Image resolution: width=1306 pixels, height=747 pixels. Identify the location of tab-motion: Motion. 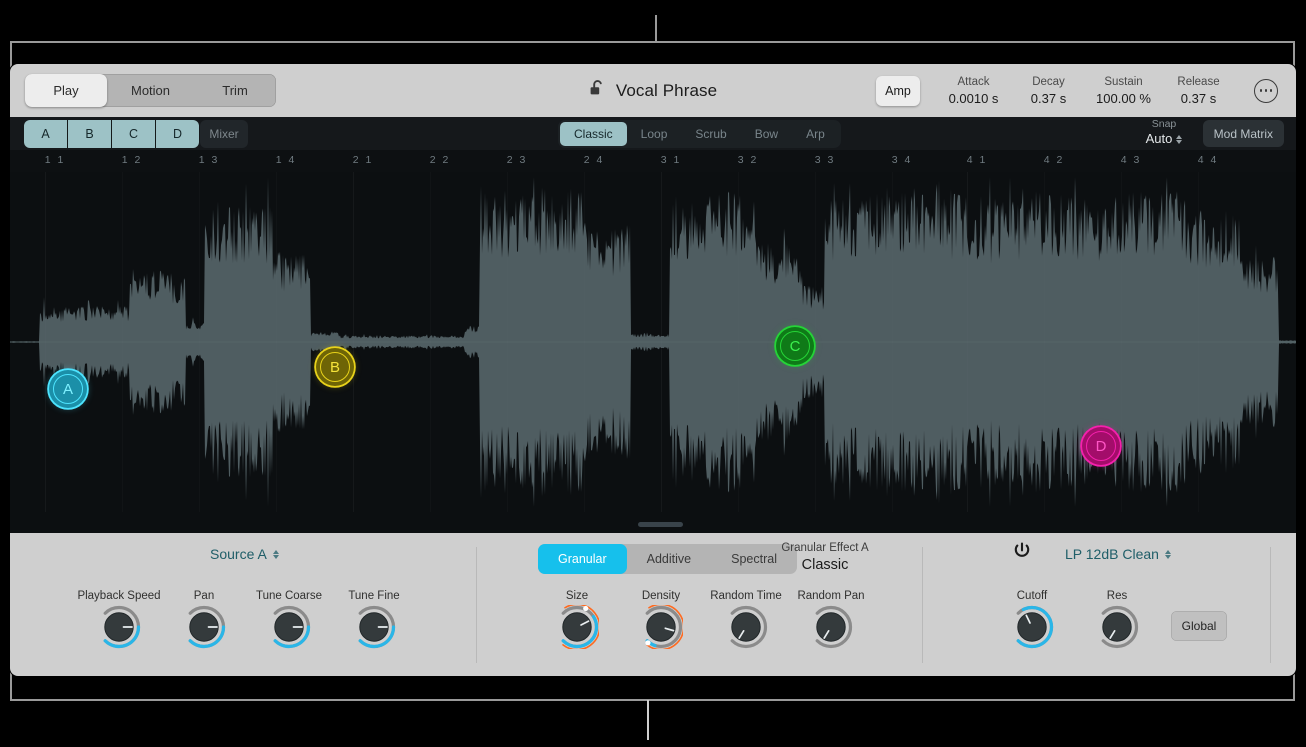
(150, 90).